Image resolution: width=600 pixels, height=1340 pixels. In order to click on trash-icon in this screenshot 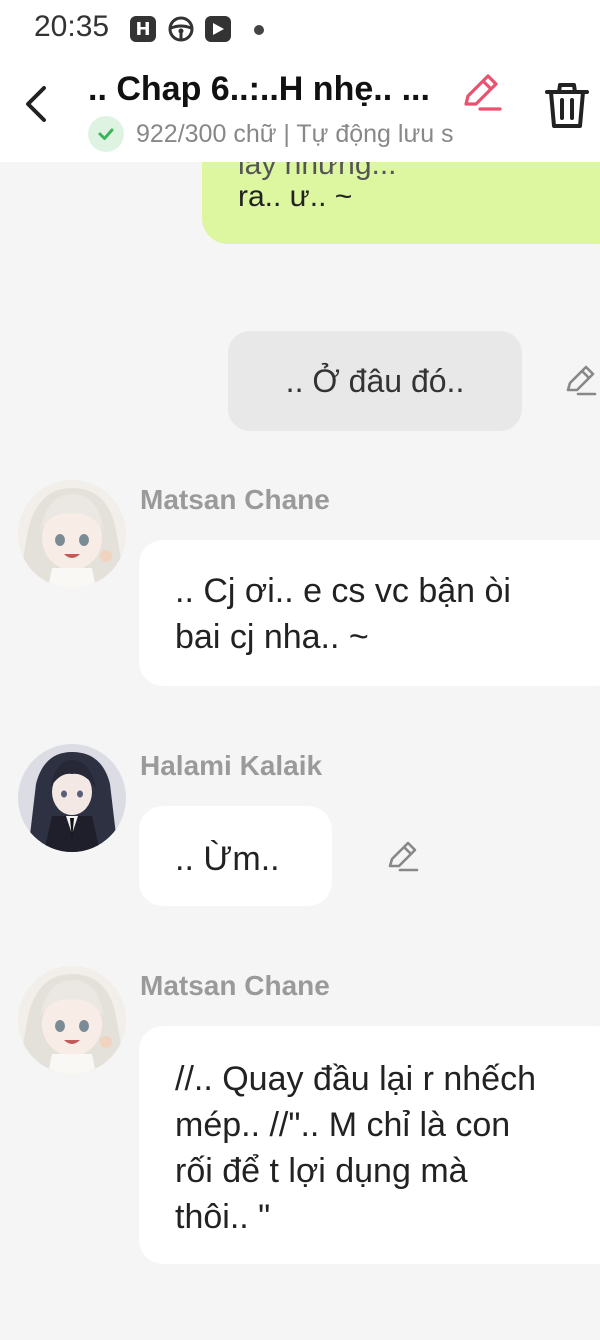, I will do `click(567, 105)`.